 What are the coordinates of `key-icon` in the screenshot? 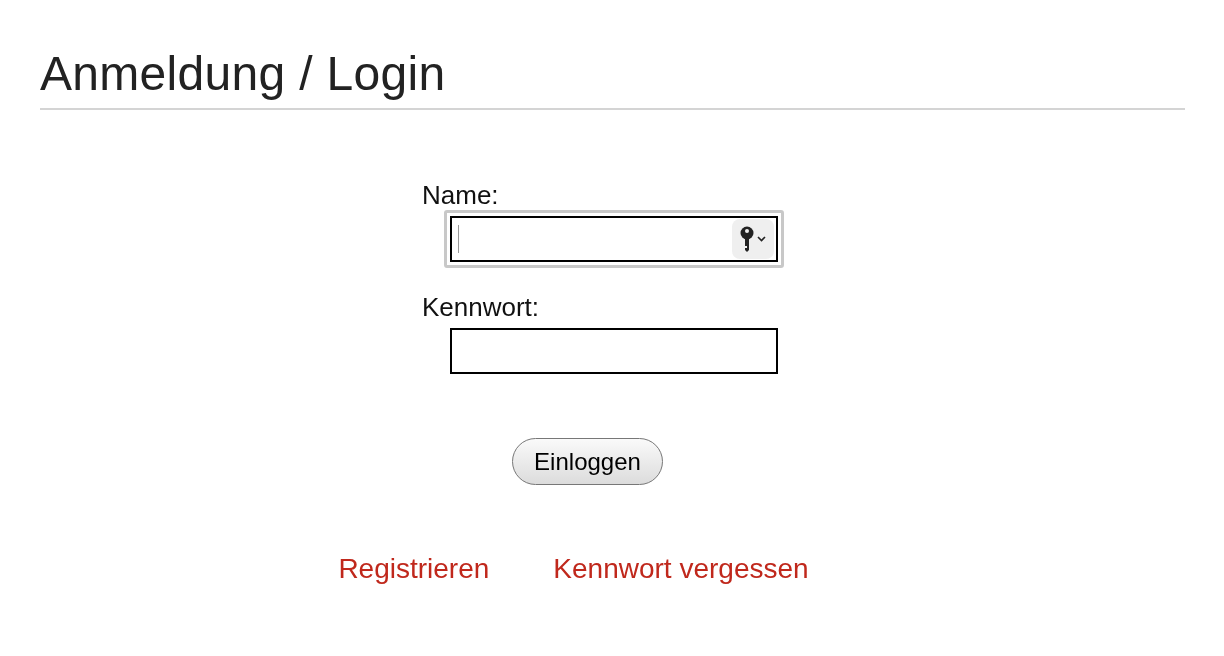 It's located at (753, 239).